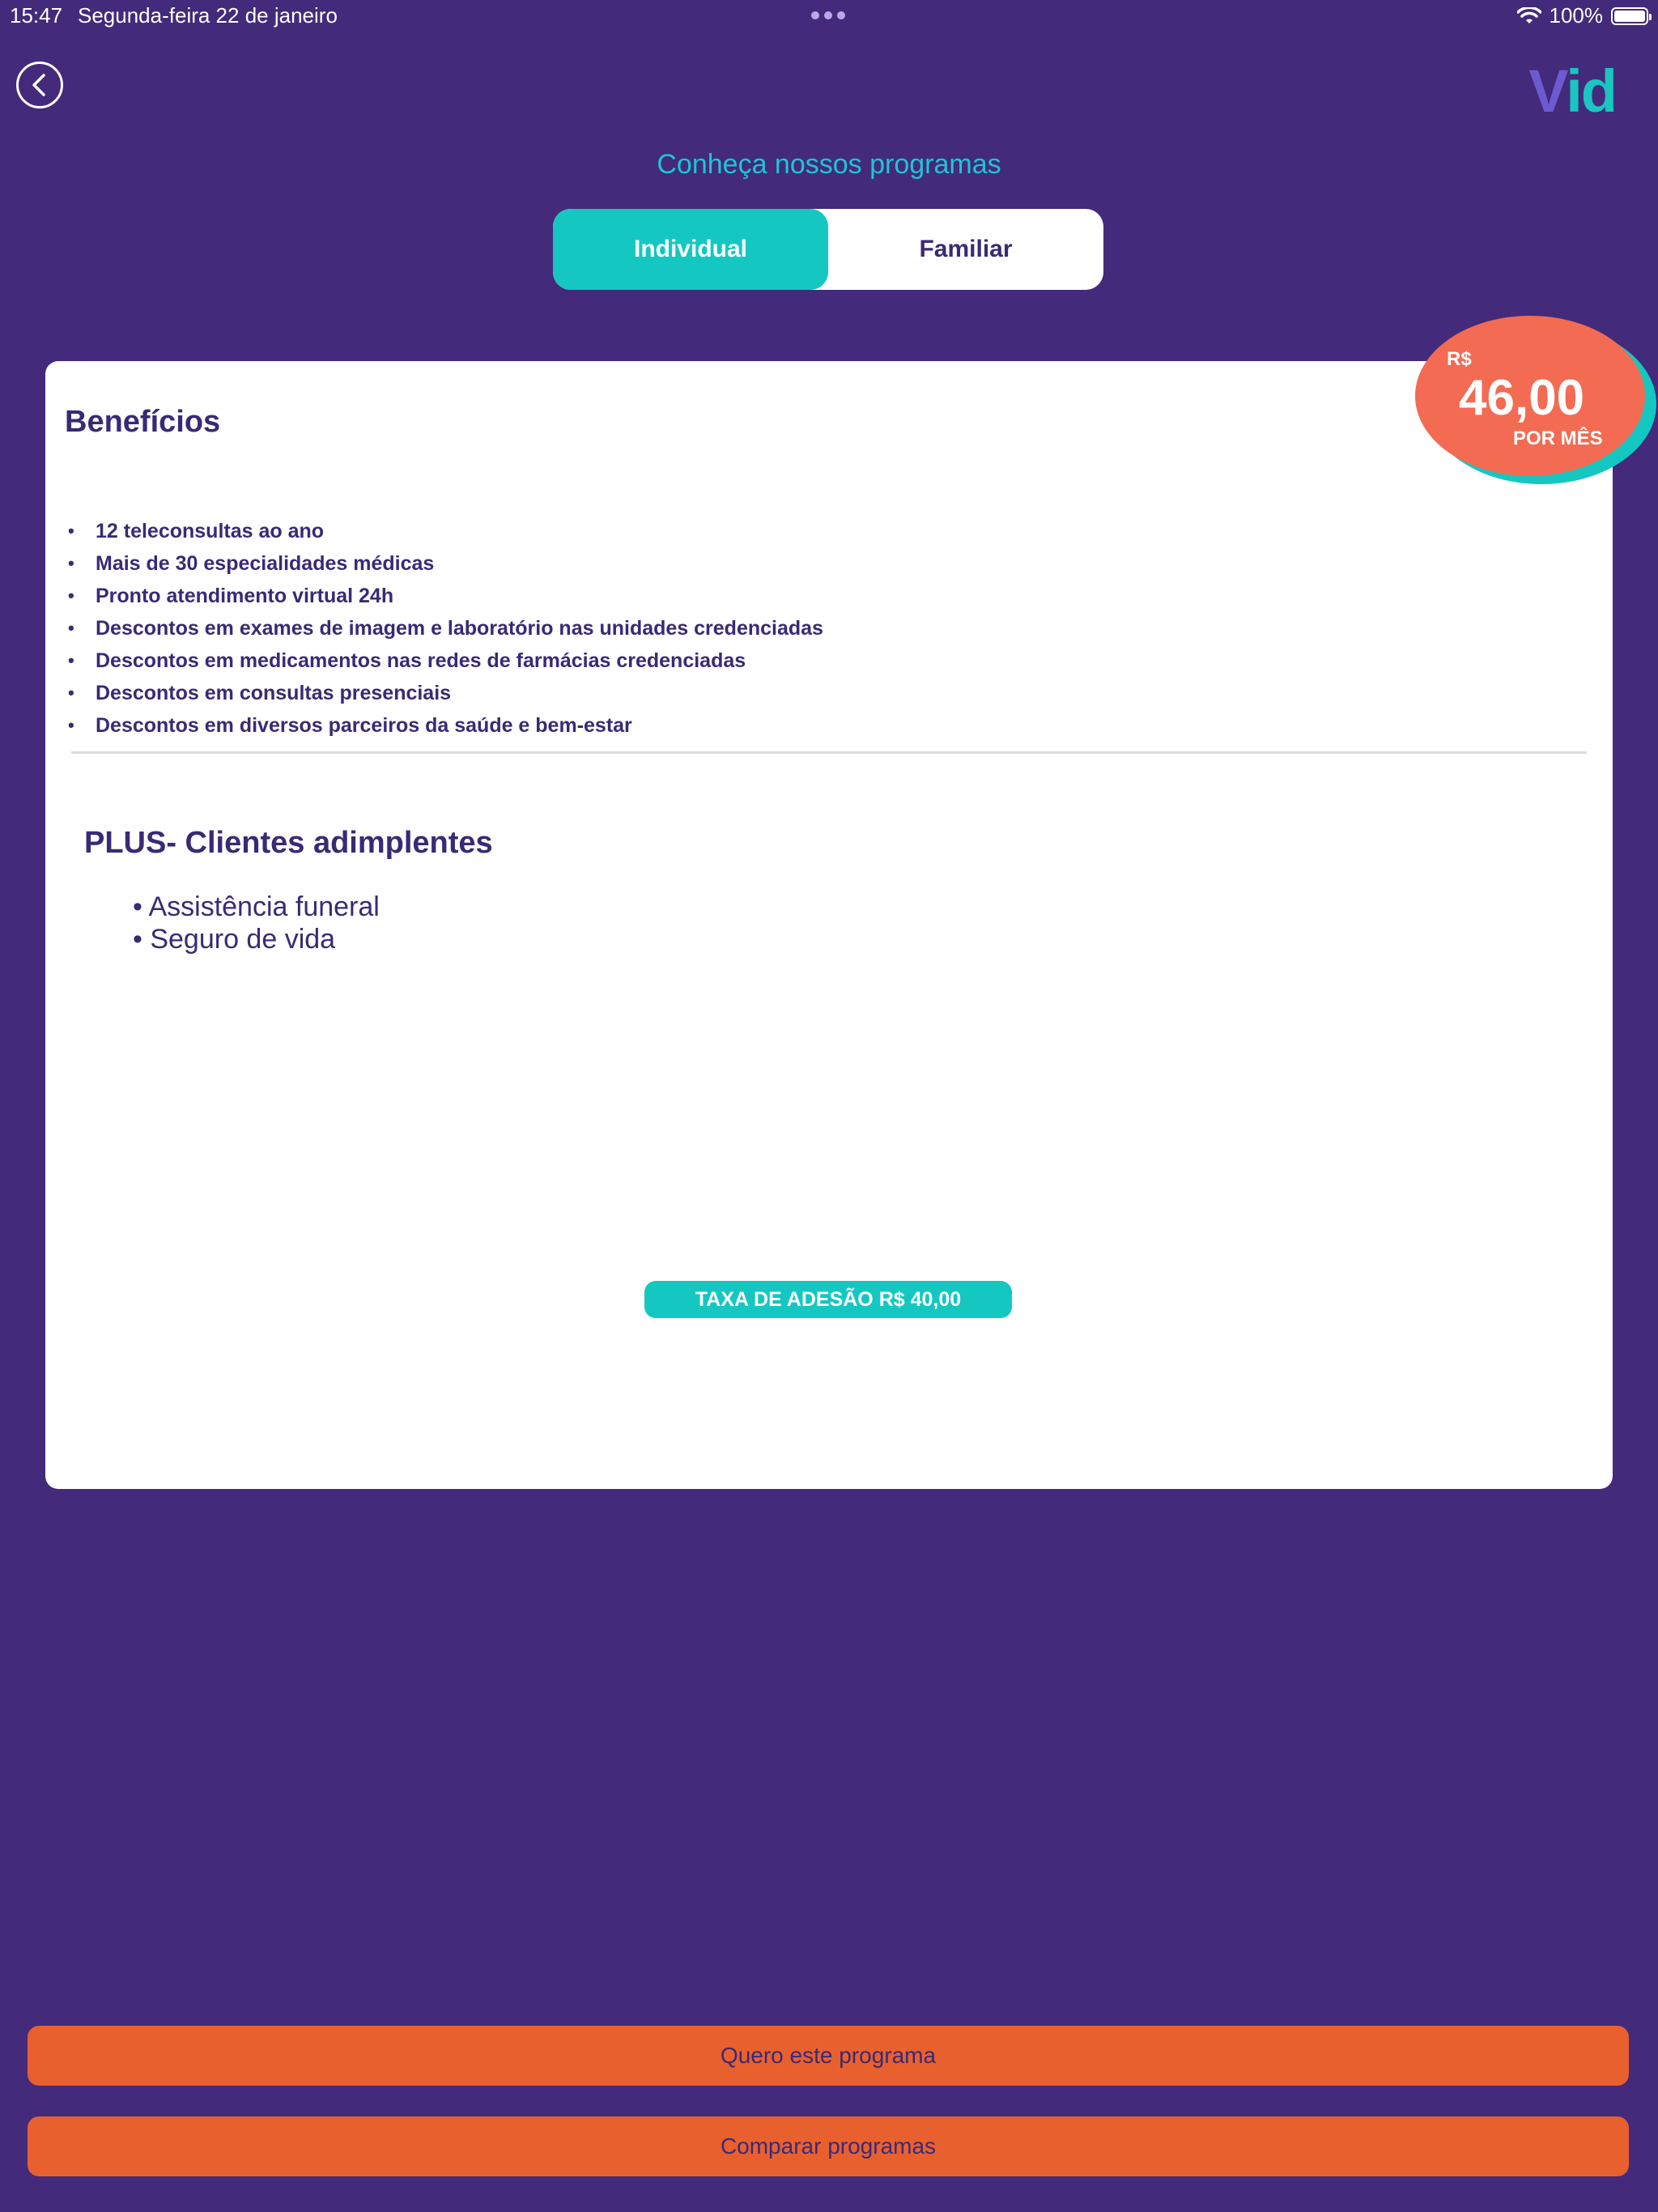 The width and height of the screenshot is (1658, 2212). I want to click on chevron-left-icon, so click(38, 85).